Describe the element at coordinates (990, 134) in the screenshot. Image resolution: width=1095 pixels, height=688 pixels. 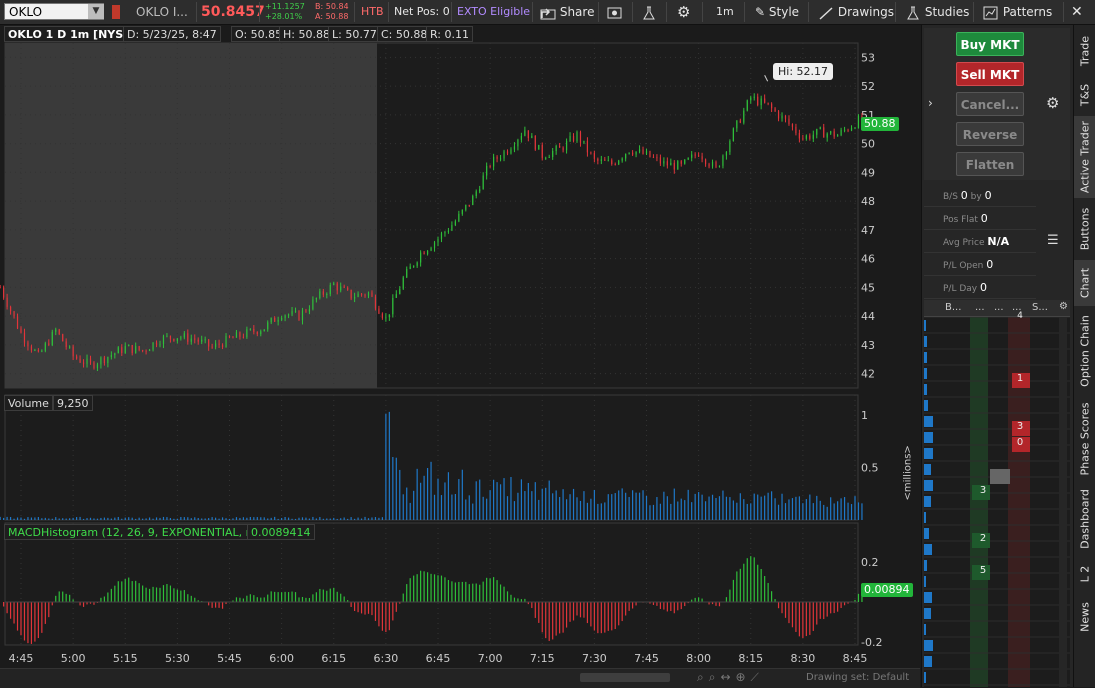
I see `reverse-button: Reverse` at that location.